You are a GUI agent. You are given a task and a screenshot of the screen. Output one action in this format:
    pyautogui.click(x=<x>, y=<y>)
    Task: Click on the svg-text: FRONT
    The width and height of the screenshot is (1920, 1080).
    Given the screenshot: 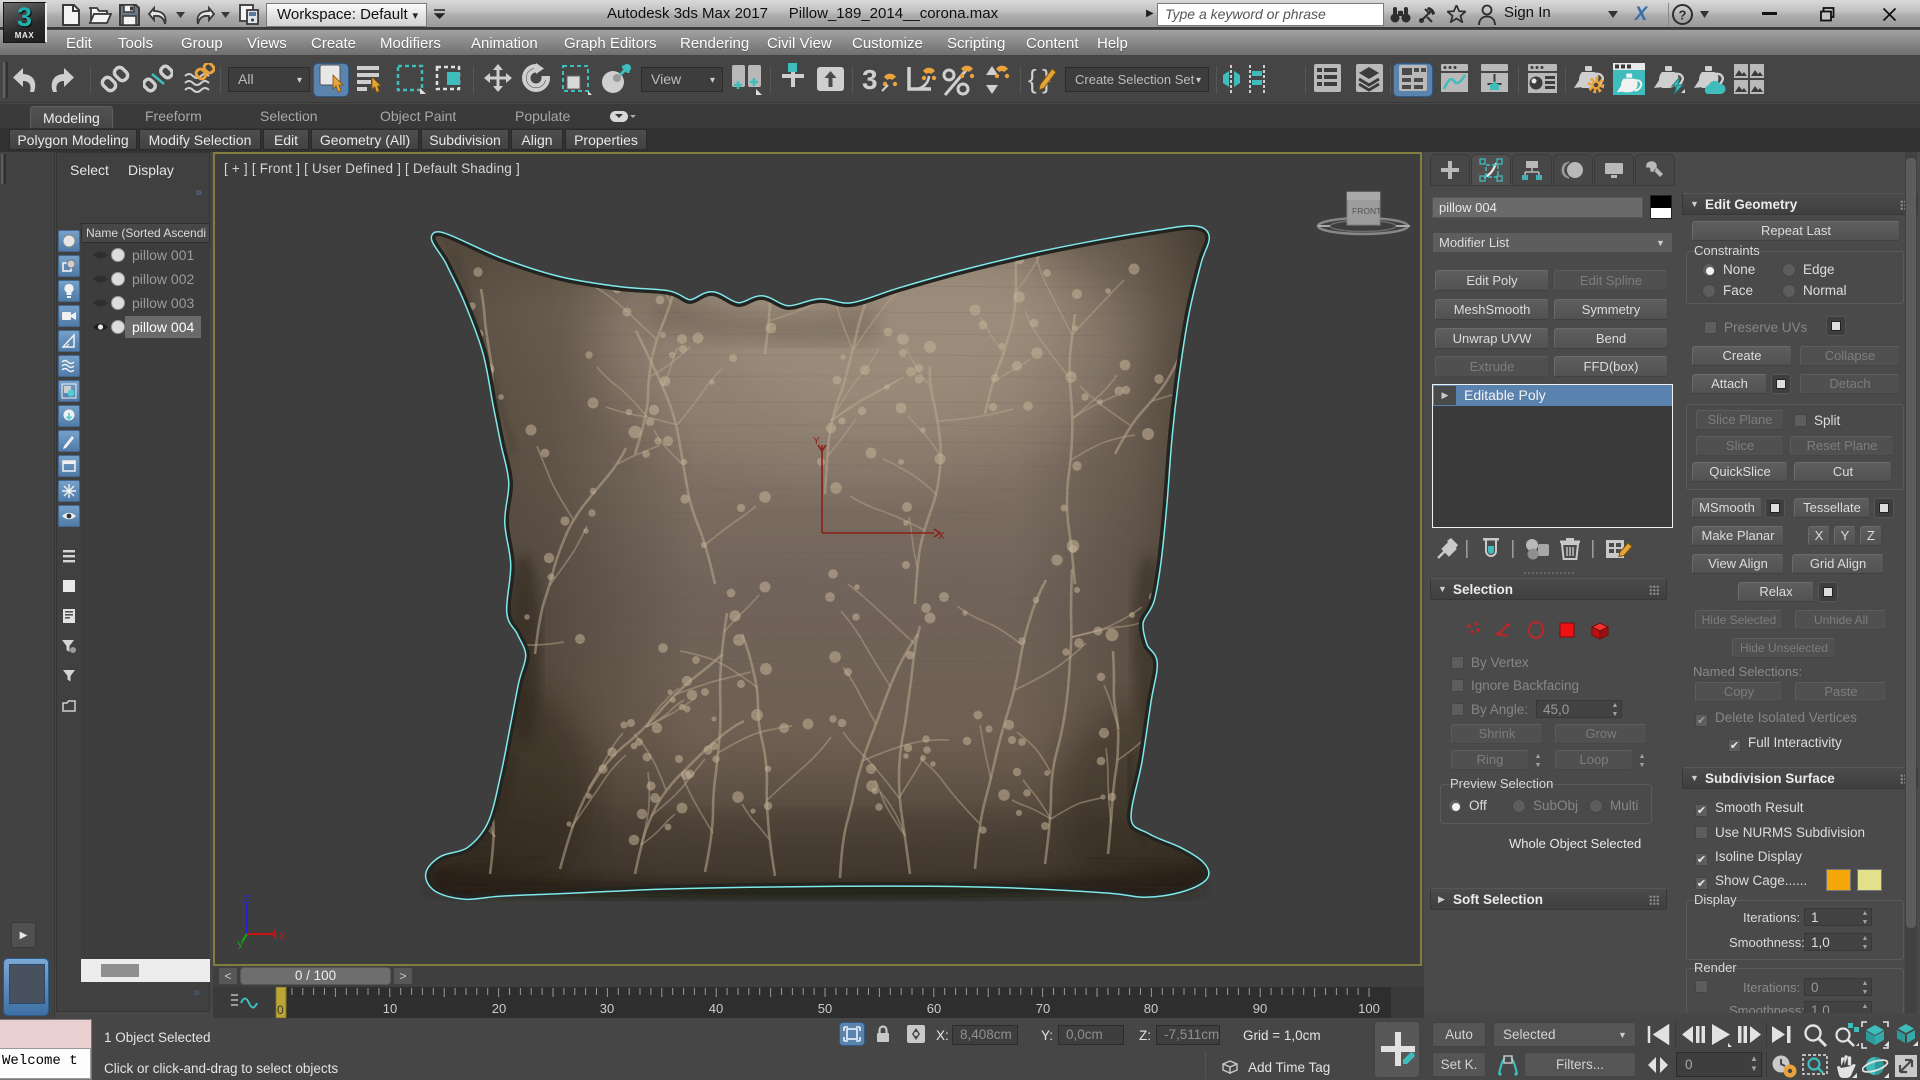 What is the action you would take?
    pyautogui.click(x=1366, y=211)
    